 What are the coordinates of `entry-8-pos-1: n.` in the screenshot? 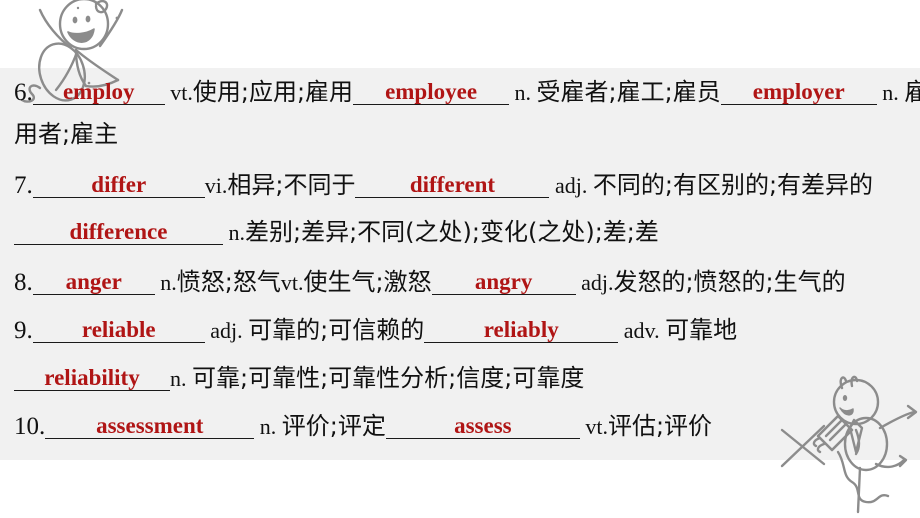 It's located at (165, 282).